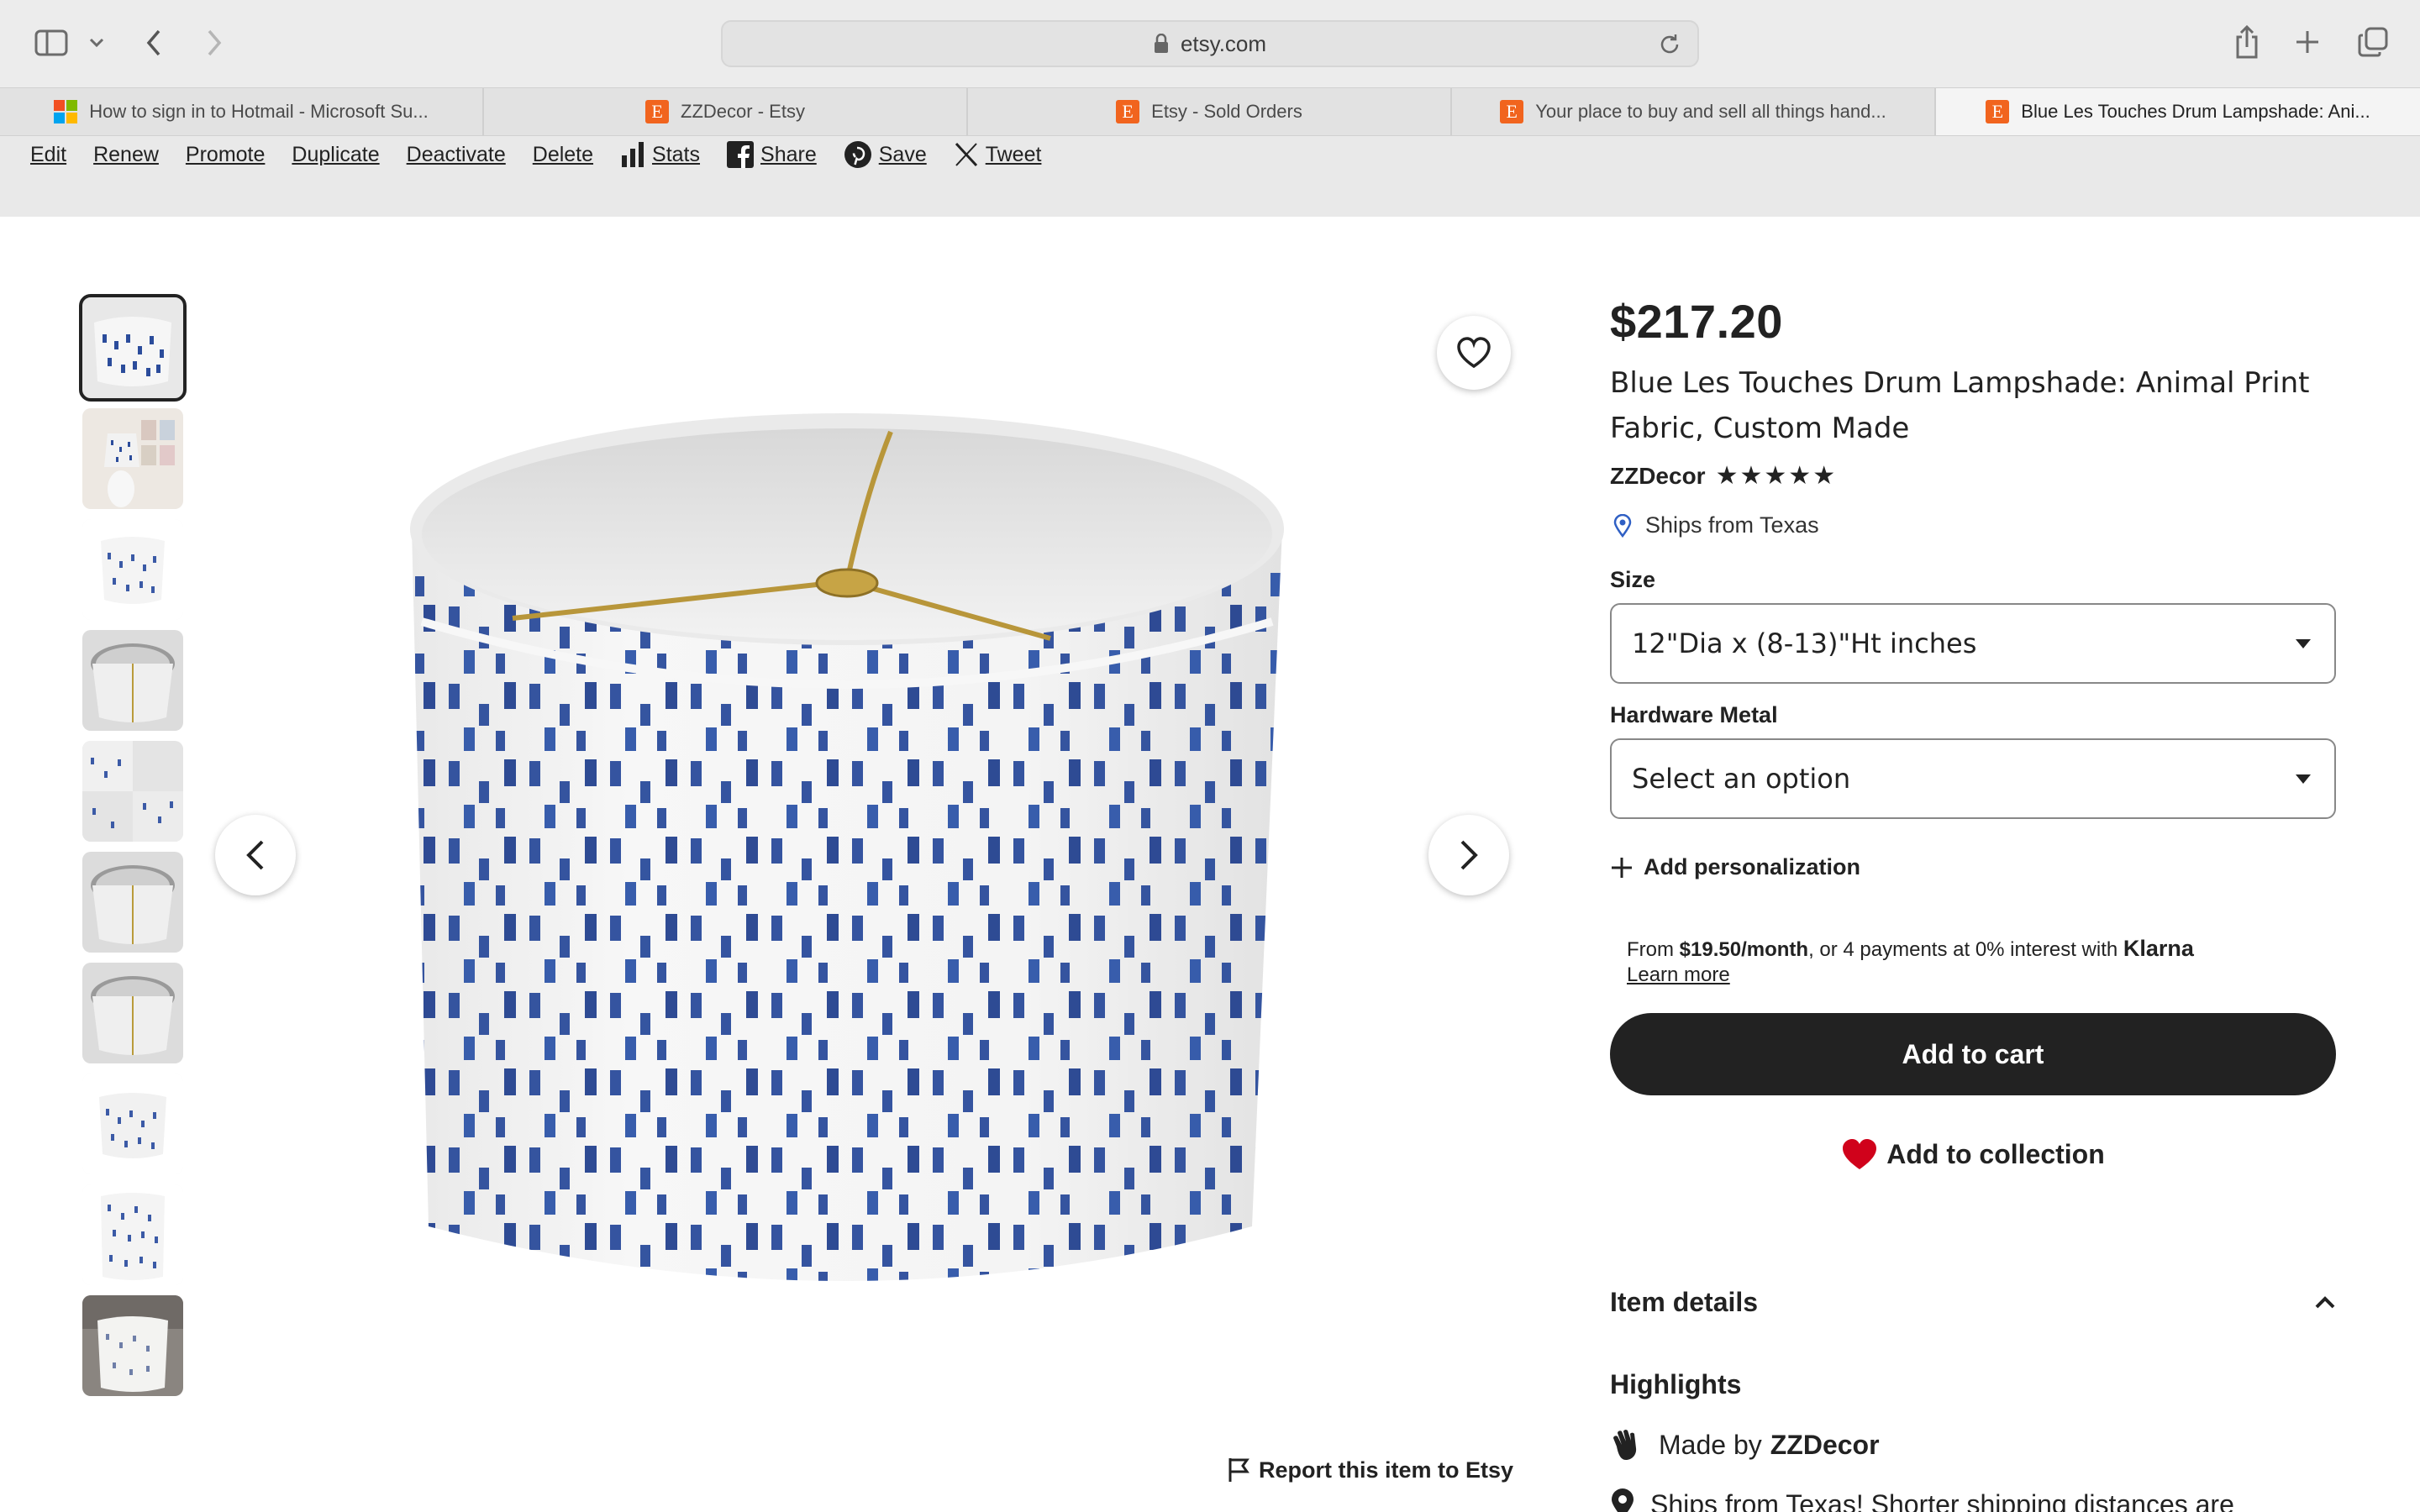  I want to click on ships-from-text: Ships from Texas, so click(1732, 525).